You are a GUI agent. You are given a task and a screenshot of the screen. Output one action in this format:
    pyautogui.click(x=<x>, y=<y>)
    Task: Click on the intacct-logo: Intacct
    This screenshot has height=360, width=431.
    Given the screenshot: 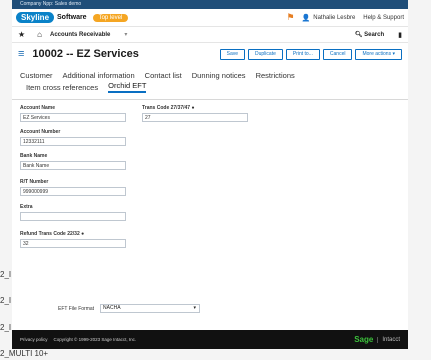 What is the action you would take?
    pyautogui.click(x=388, y=339)
    